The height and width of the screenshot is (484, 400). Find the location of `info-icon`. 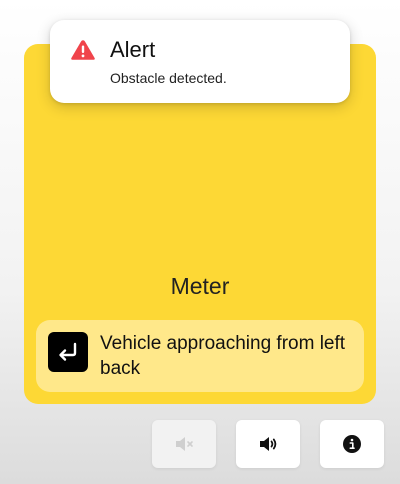

info-icon is located at coordinates (352, 444).